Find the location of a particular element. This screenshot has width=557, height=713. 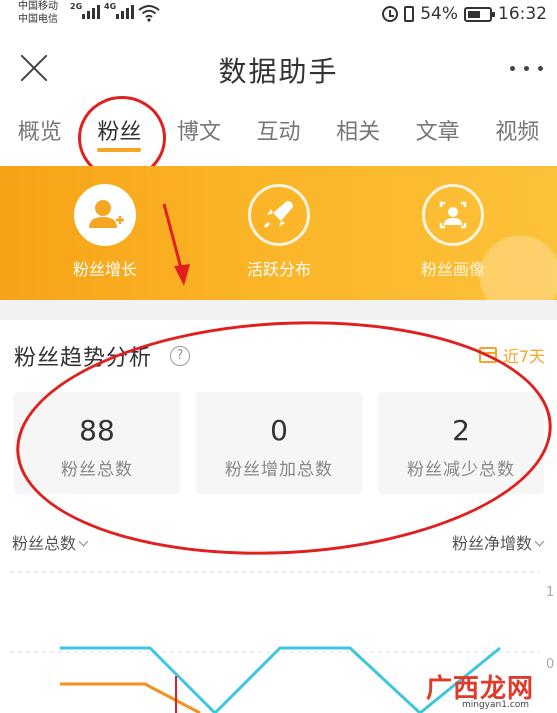

tab-overview: 概览 is located at coordinates (40, 134).